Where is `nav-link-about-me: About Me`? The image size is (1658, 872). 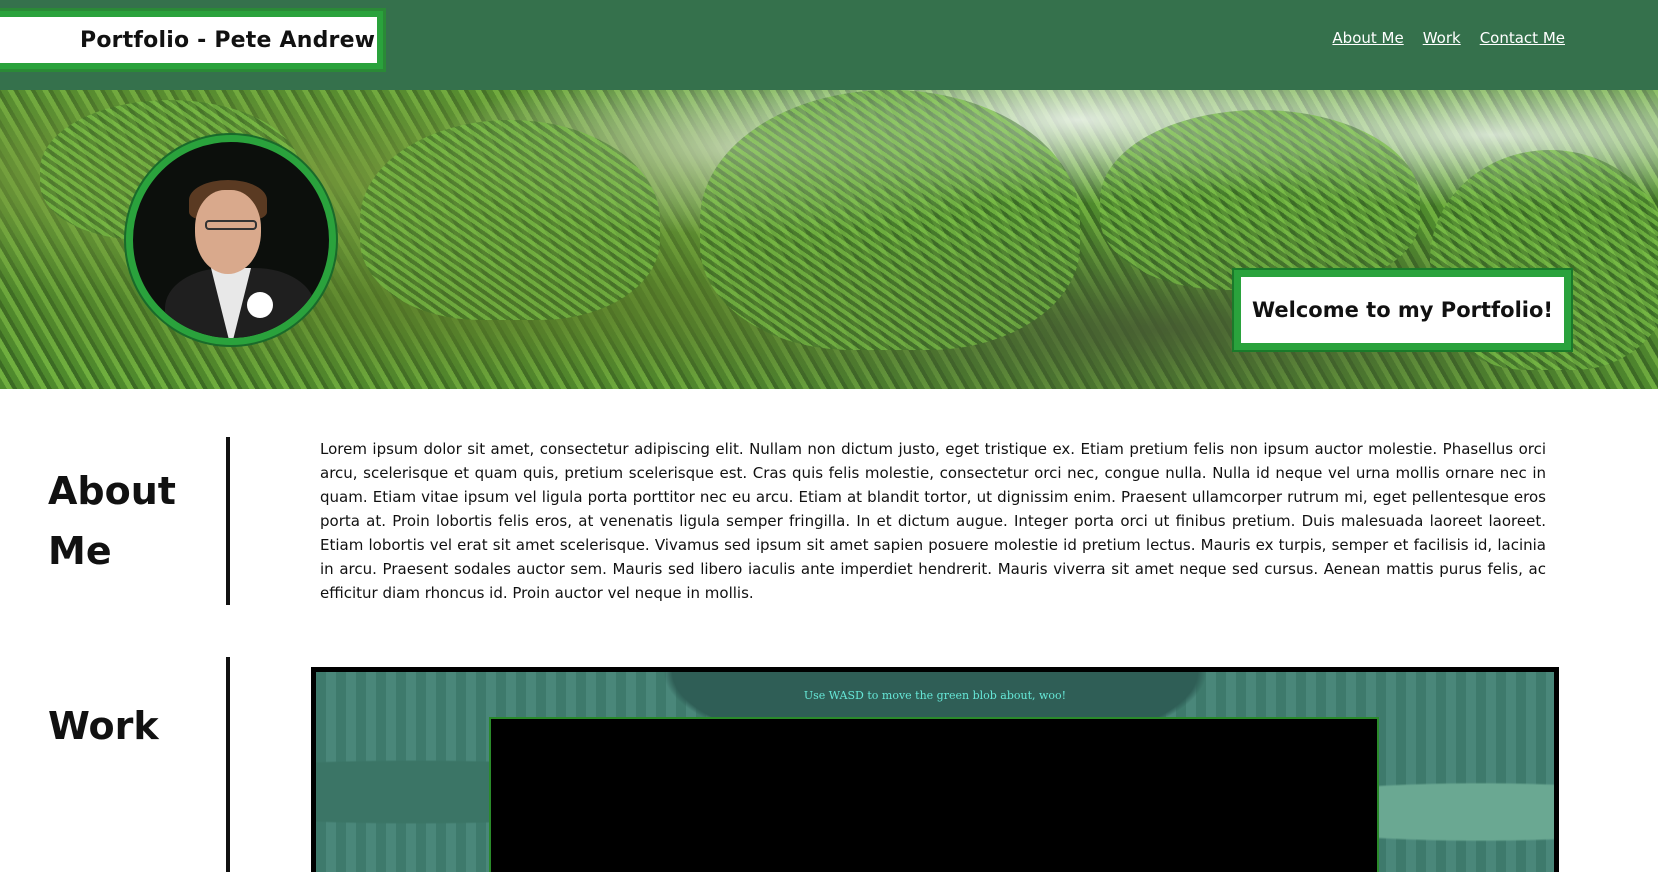 nav-link-about-me: About Me is located at coordinates (1367, 38).